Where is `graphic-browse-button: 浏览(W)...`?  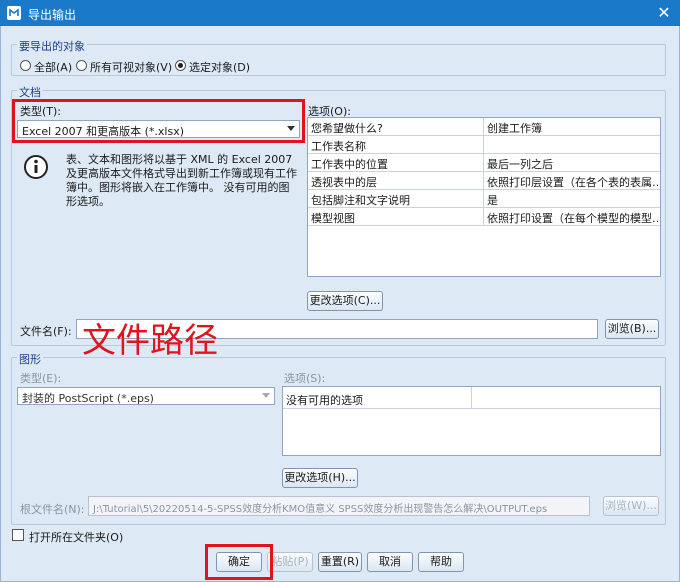
graphic-browse-button: 浏览(W)... is located at coordinates (631, 506).